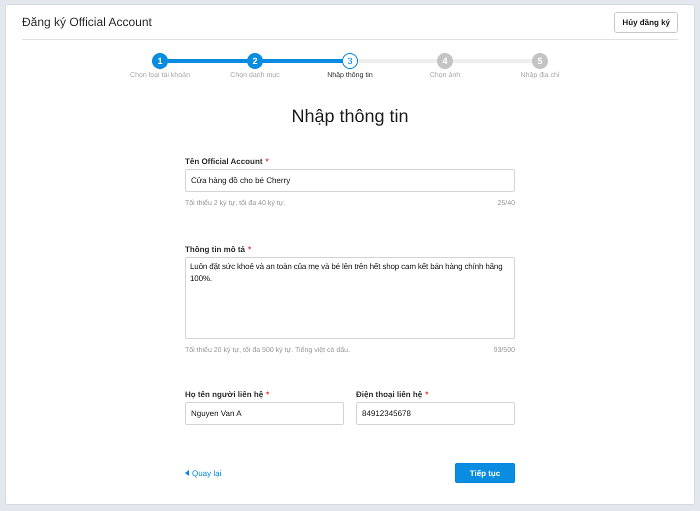 Image resolution: width=700 pixels, height=511 pixels. Describe the element at coordinates (350, 116) in the screenshot. I see `form-heading: Nhập thông tin` at that location.